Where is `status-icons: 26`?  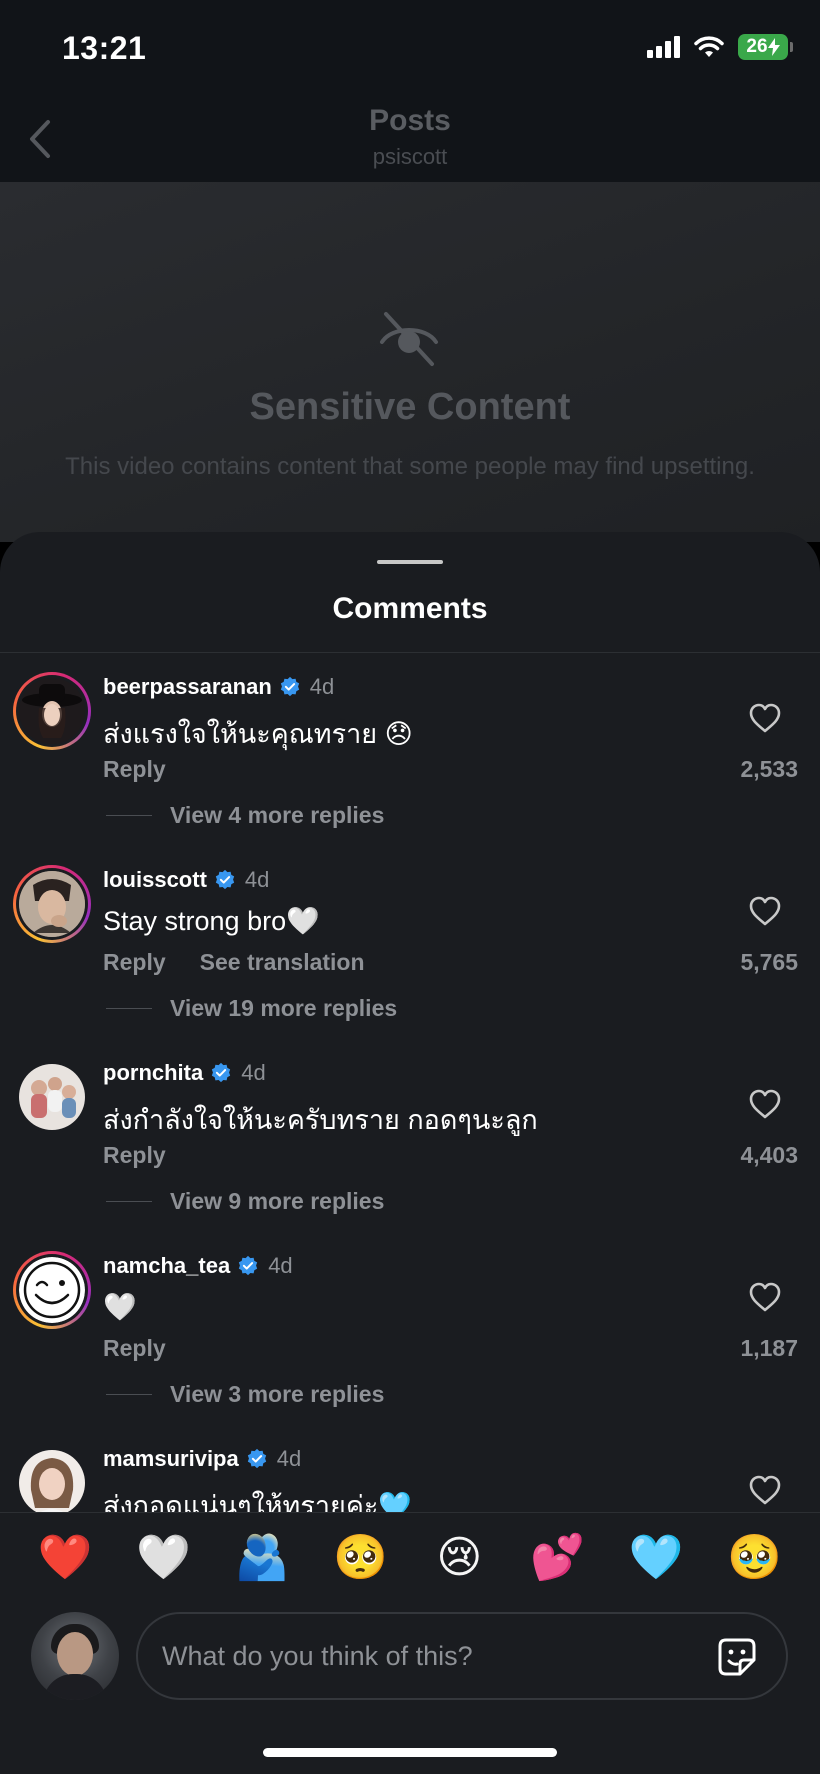
status-icons: 26 is located at coordinates (720, 47).